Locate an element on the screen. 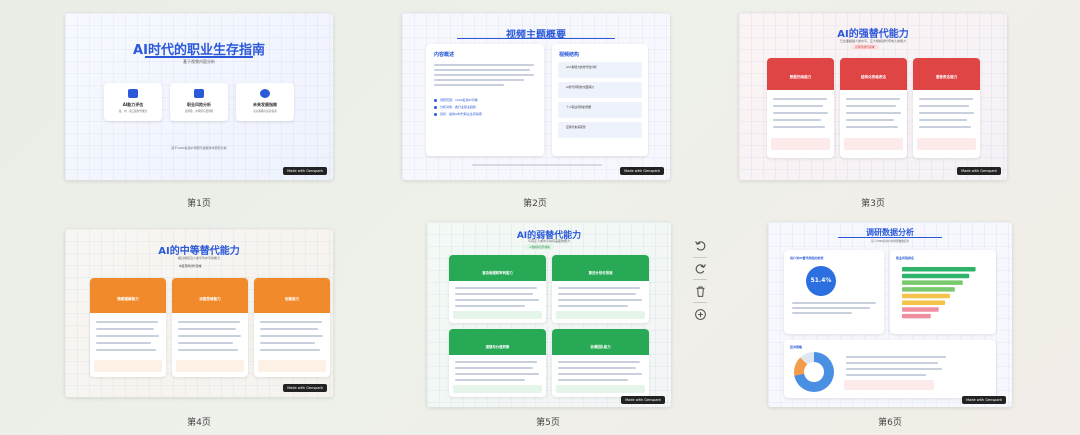  slide-subtitle: 超过或接近人类平均水平的能力 is located at coordinates (198, 258).